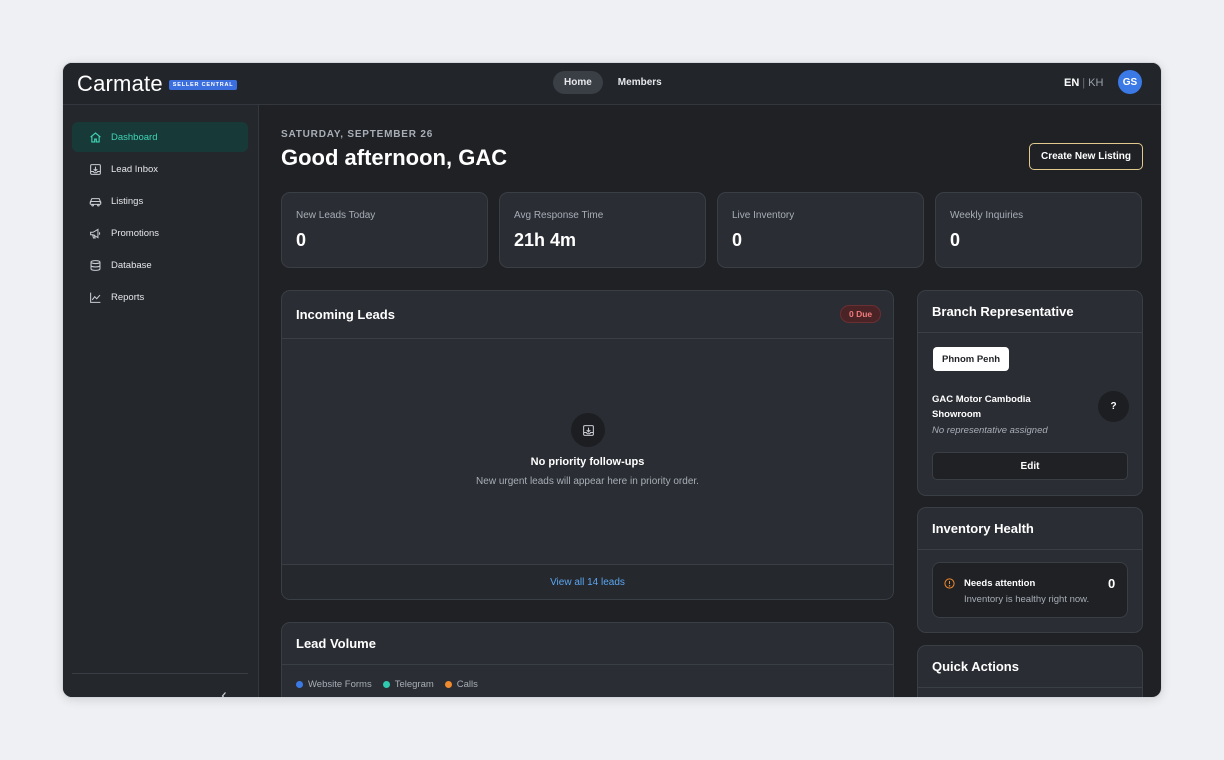 The height and width of the screenshot is (760, 1224). Describe the element at coordinates (95, 137) in the screenshot. I see `home-icon` at that location.